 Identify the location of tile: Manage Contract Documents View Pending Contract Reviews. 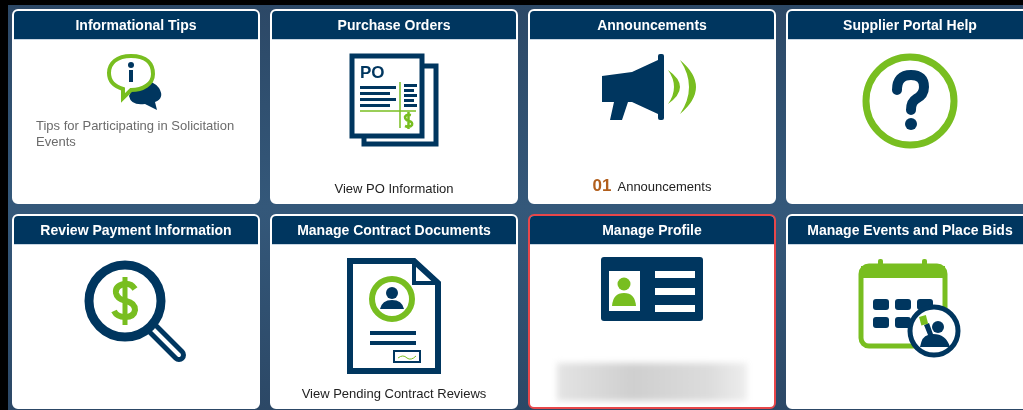
(394, 311).